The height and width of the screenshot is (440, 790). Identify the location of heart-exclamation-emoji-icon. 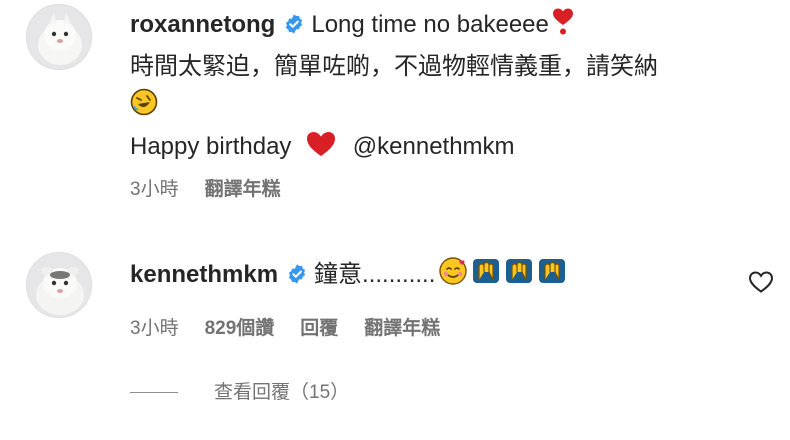
(563, 27).